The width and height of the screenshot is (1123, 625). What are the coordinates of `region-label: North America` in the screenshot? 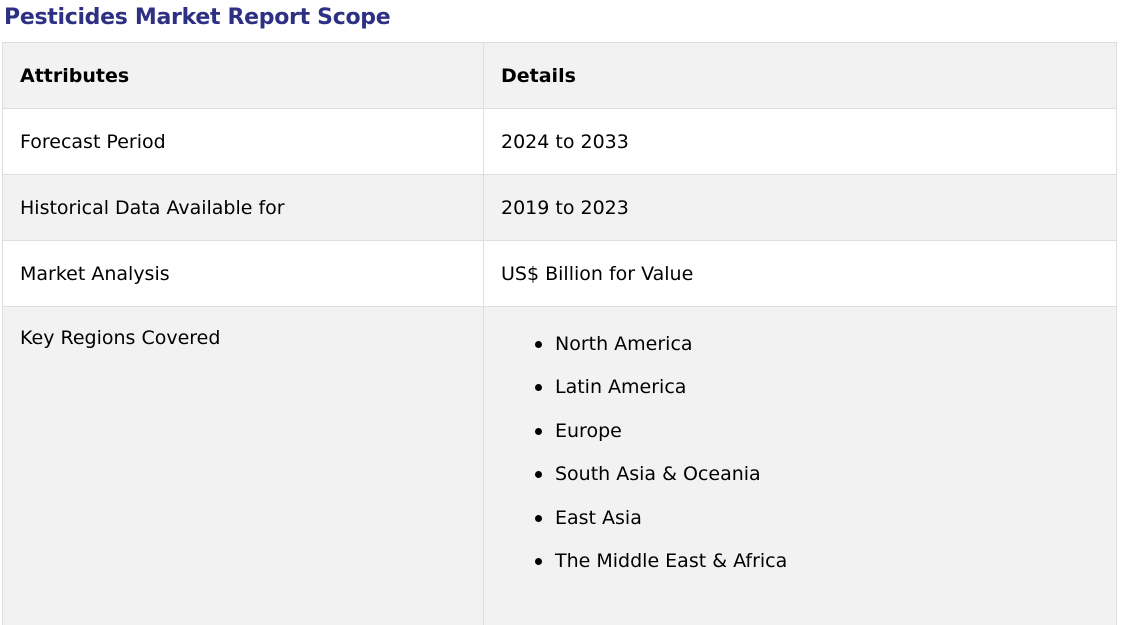 It's located at (624, 344).